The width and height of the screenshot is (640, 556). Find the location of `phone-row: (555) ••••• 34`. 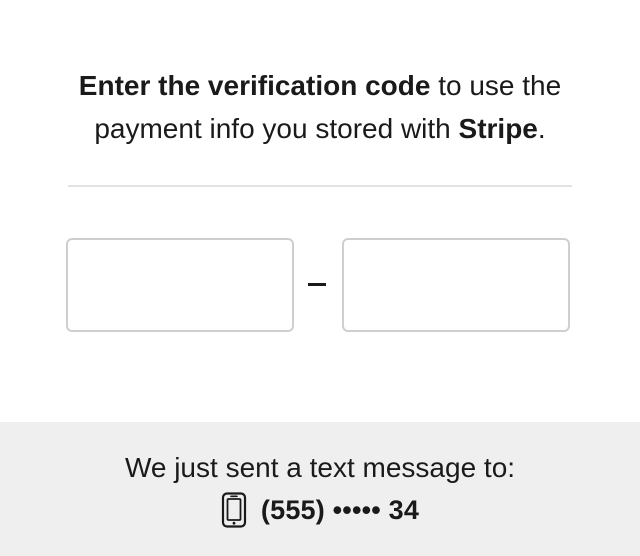

phone-row: (555) ••••• 34 is located at coordinates (320, 510).